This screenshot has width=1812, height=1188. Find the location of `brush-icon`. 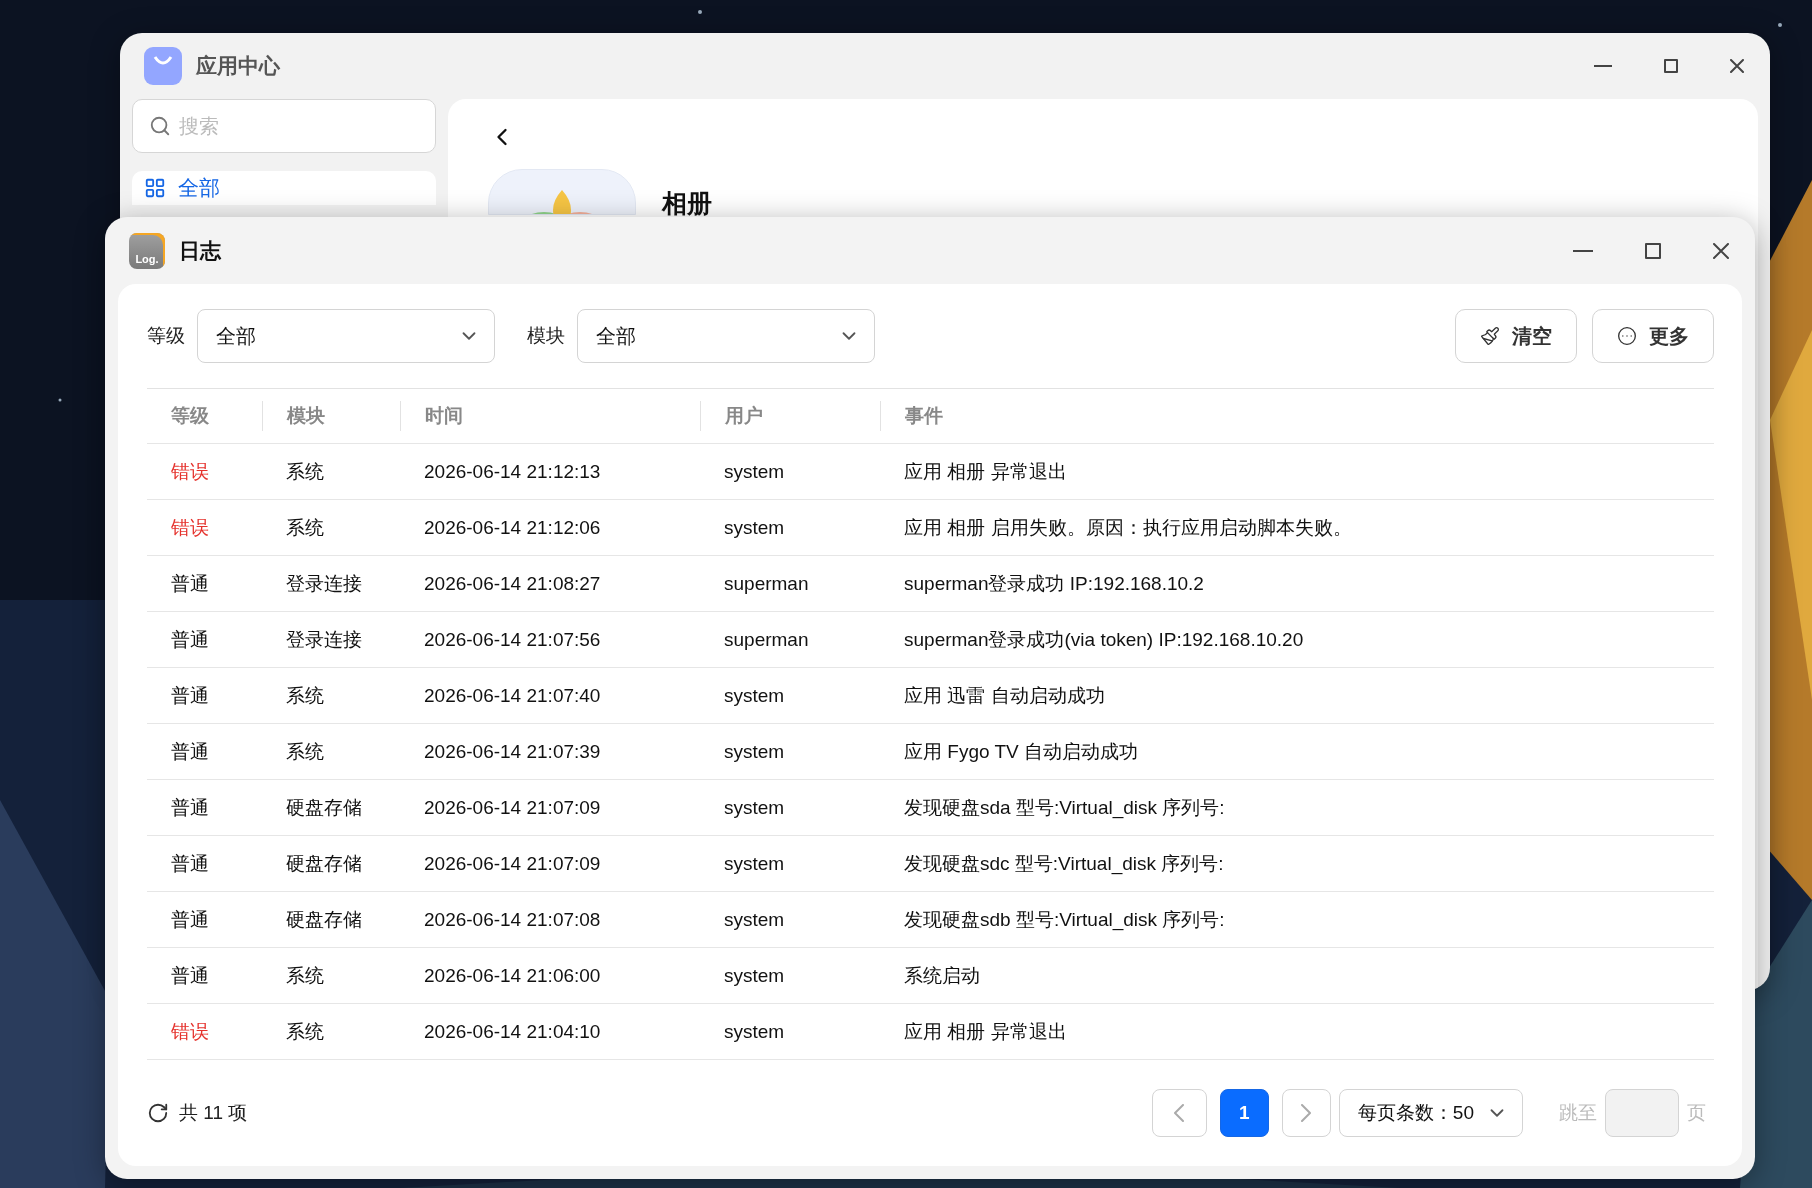

brush-icon is located at coordinates (1490, 336).